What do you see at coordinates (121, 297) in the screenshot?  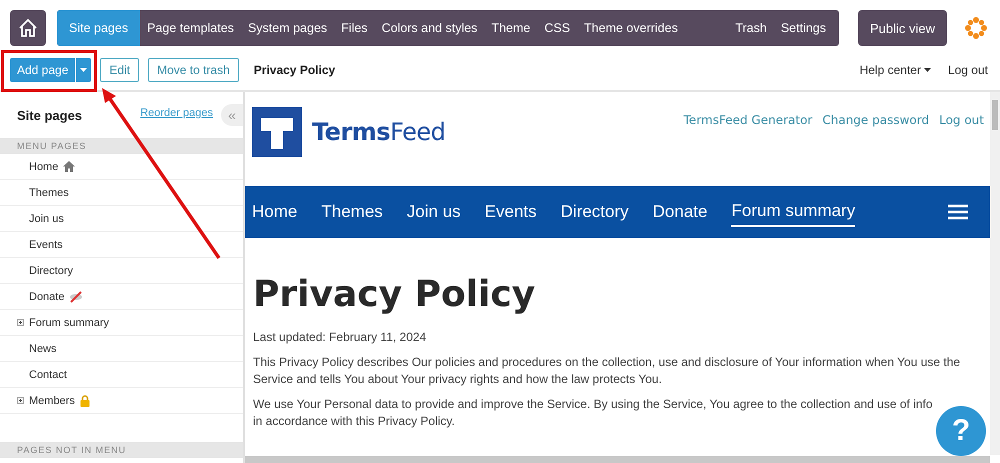 I see `page-list-item: Donate` at bounding box center [121, 297].